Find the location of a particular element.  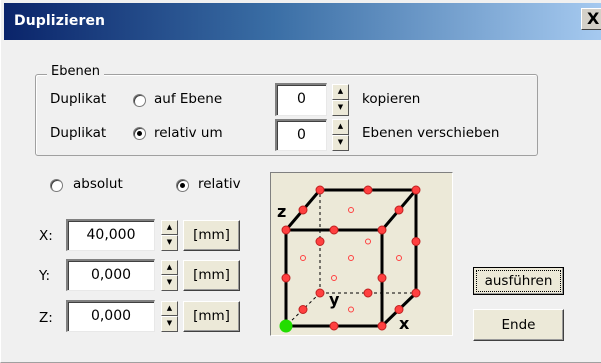

y-stepper: ▲ ▼ is located at coordinates (169, 275).